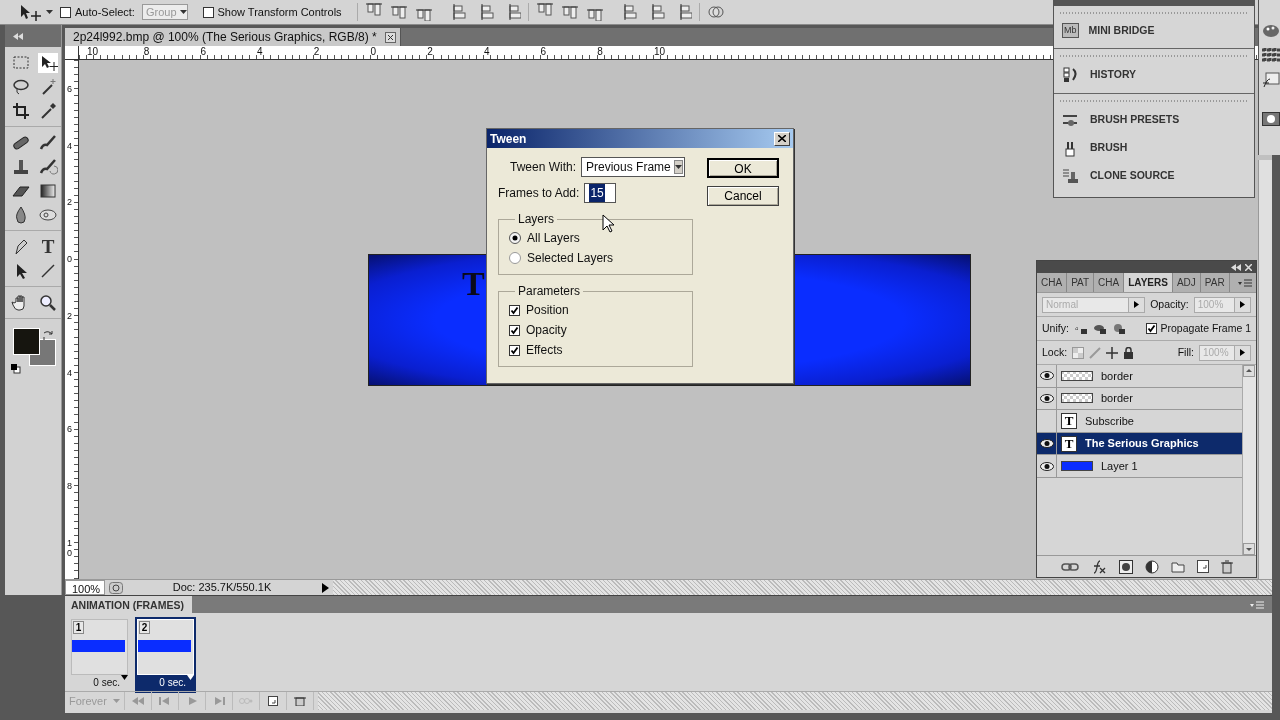  What do you see at coordinates (595, 350) in the screenshot?
I see `checkbox: Effects` at bounding box center [595, 350].